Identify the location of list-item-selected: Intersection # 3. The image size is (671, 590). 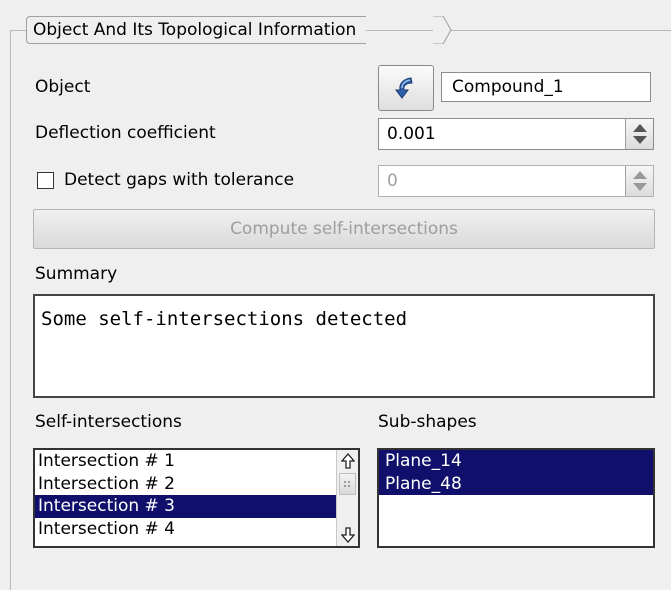
(196, 506).